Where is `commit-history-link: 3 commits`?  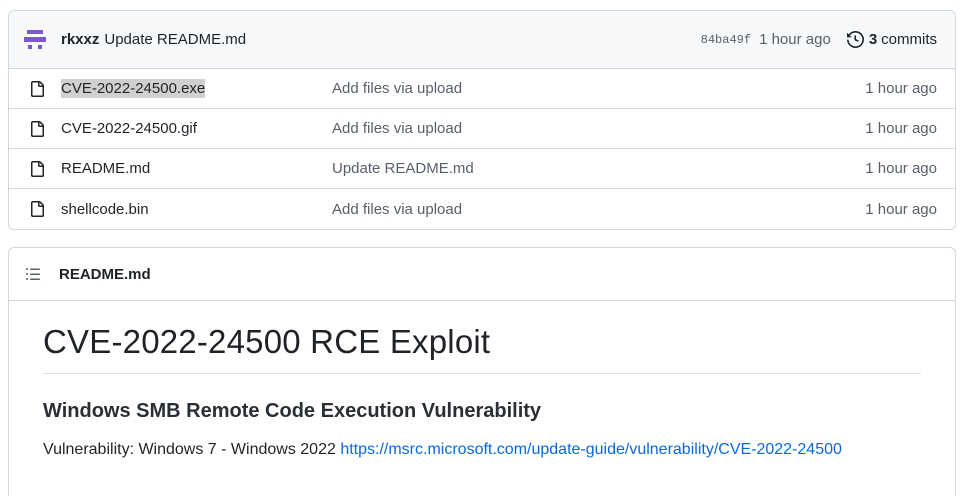
commit-history-link: 3 commits is located at coordinates (891, 39).